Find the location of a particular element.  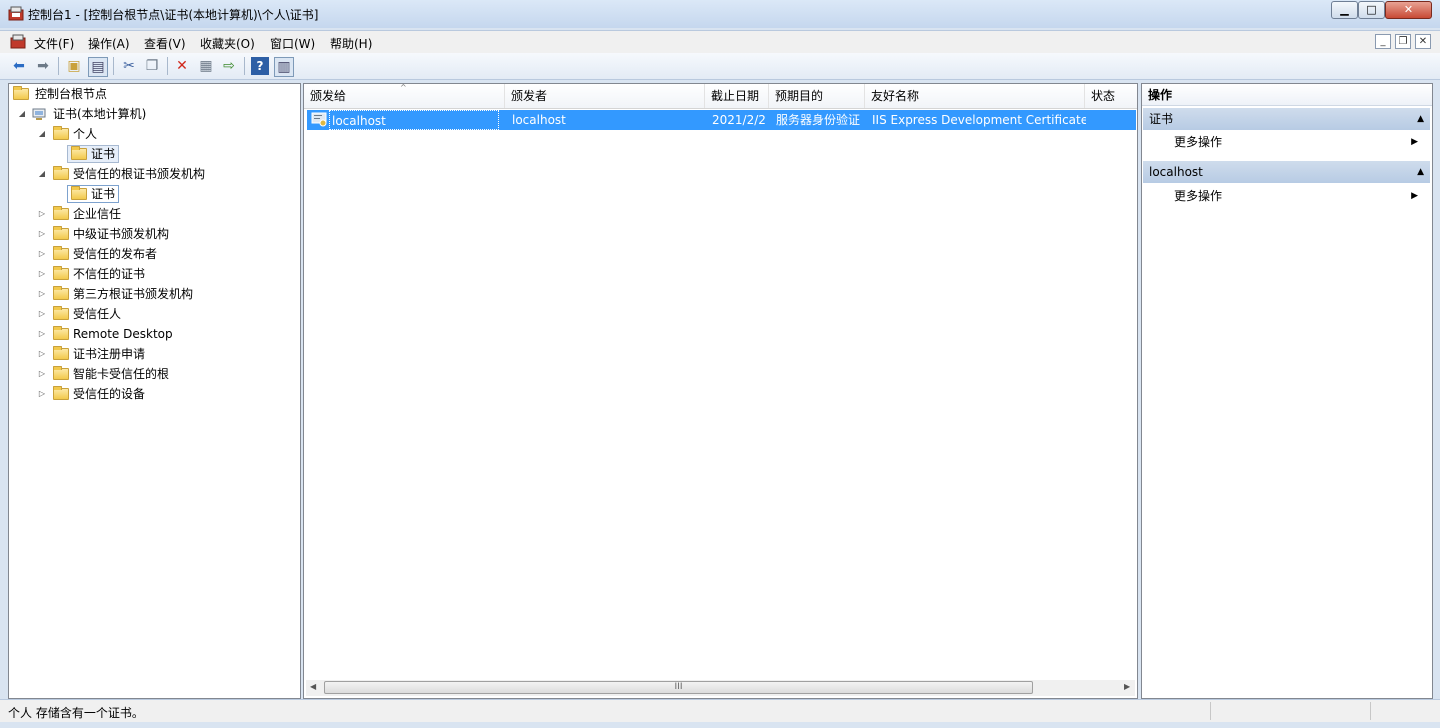

cell-friendly-name: IIS Express Development Certificate is located at coordinates (979, 120).